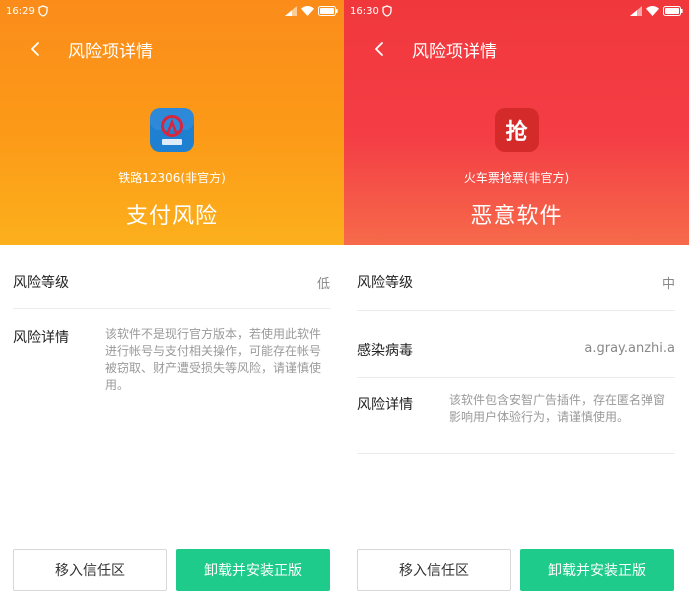  What do you see at coordinates (323, 284) in the screenshot?
I see `risk-level-value: 低` at bounding box center [323, 284].